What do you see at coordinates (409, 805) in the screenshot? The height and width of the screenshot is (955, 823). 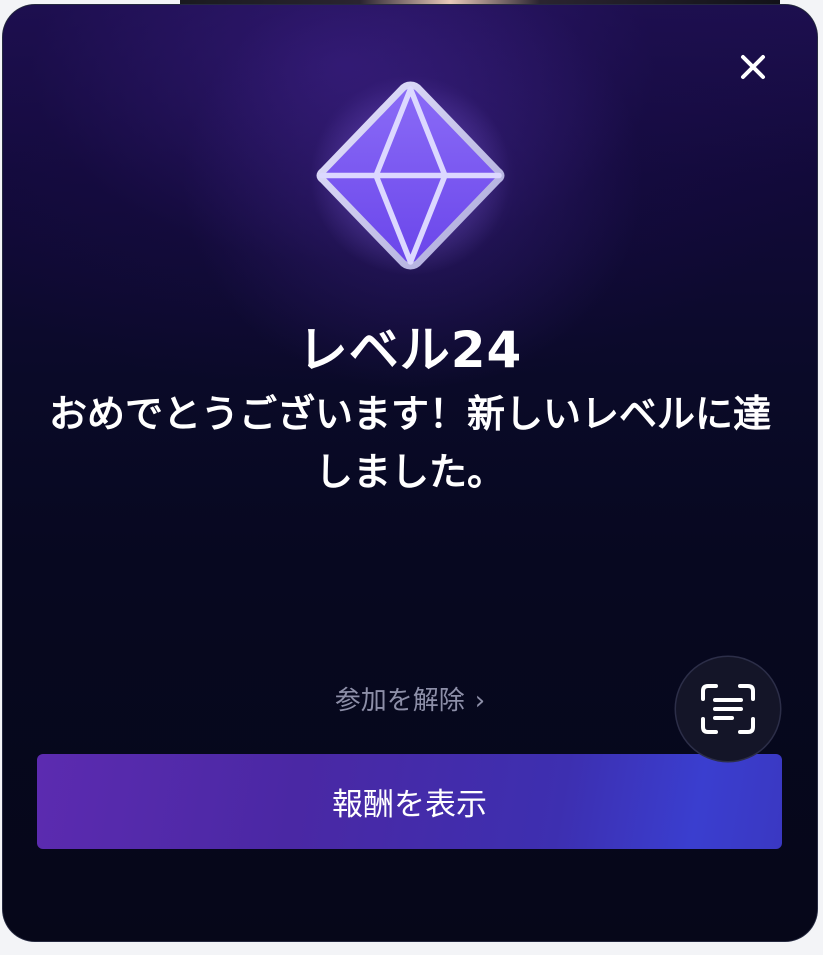 I see `view-reward-label: 報酬を表示` at bounding box center [409, 805].